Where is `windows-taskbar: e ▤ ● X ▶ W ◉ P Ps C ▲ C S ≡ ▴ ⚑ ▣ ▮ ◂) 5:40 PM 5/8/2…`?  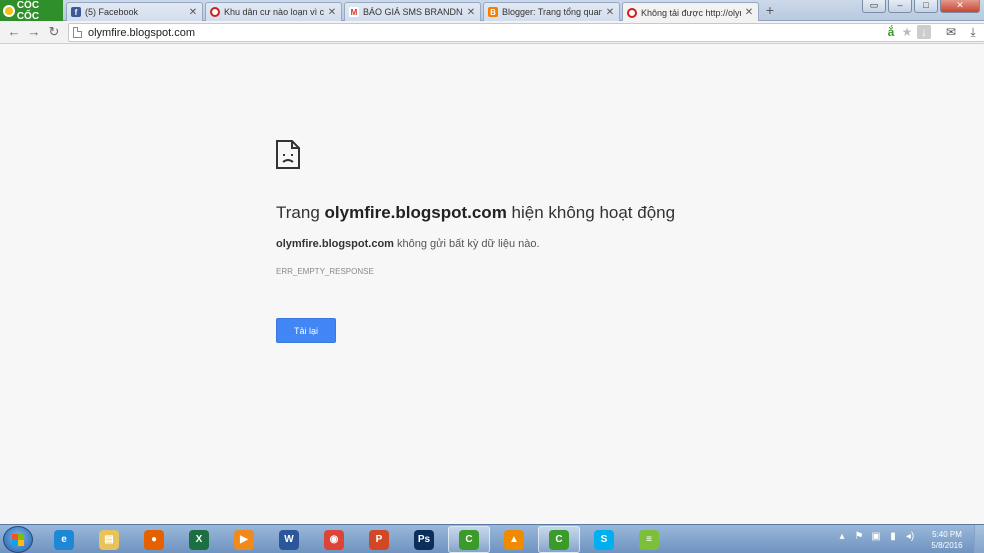 windows-taskbar: e ▤ ● X ▶ W ◉ P Ps C ▲ C S ≡ ▴ ⚑ ▣ ▮ ◂) 5:40 PM 5/8/2… is located at coordinates (492, 538).